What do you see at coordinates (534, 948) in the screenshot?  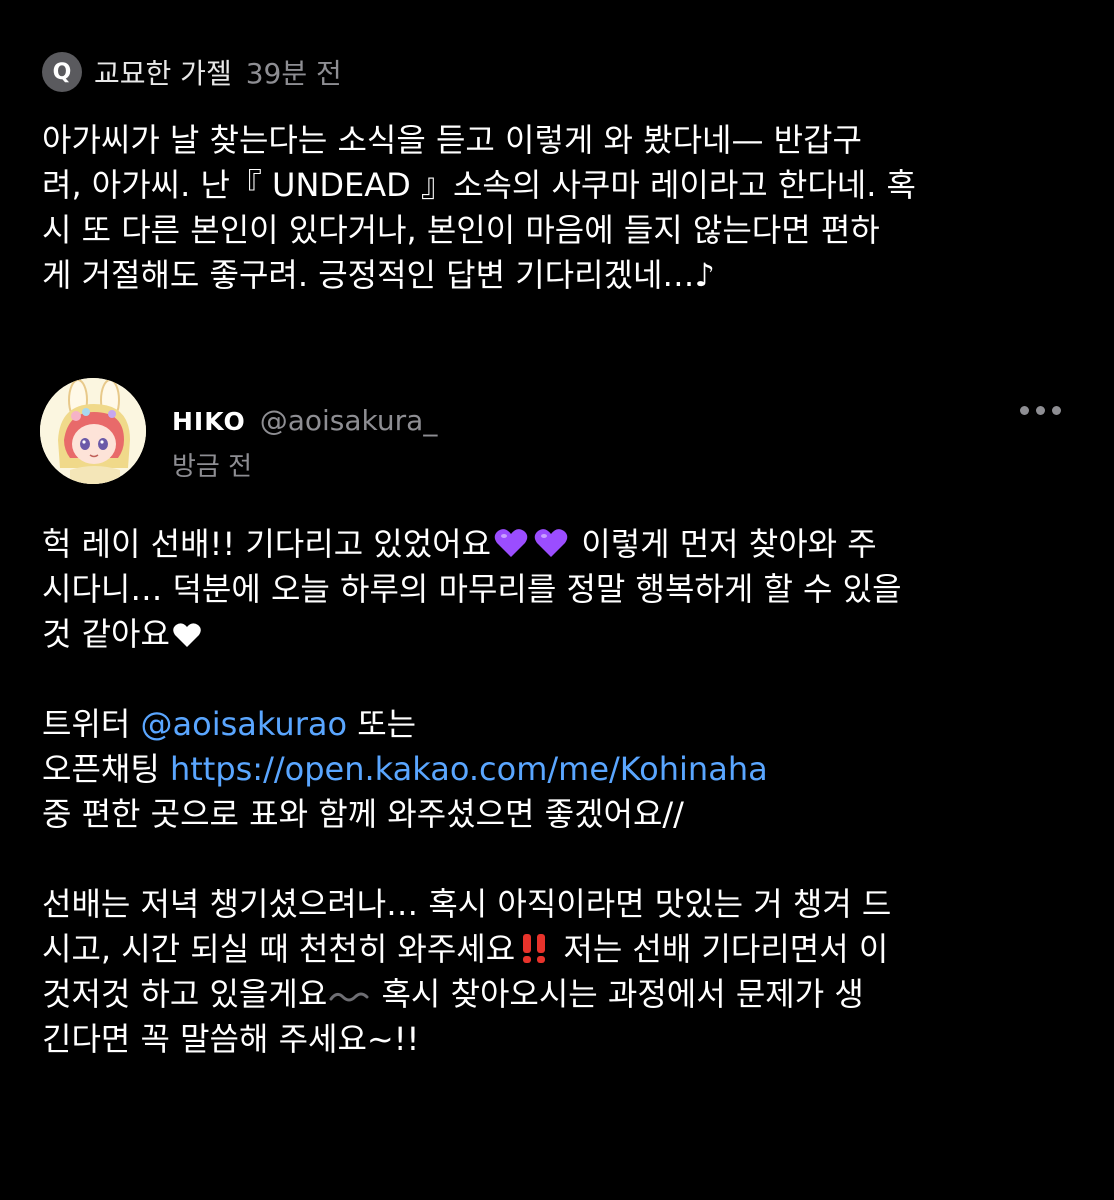 I see `double-exclamation-icon` at bounding box center [534, 948].